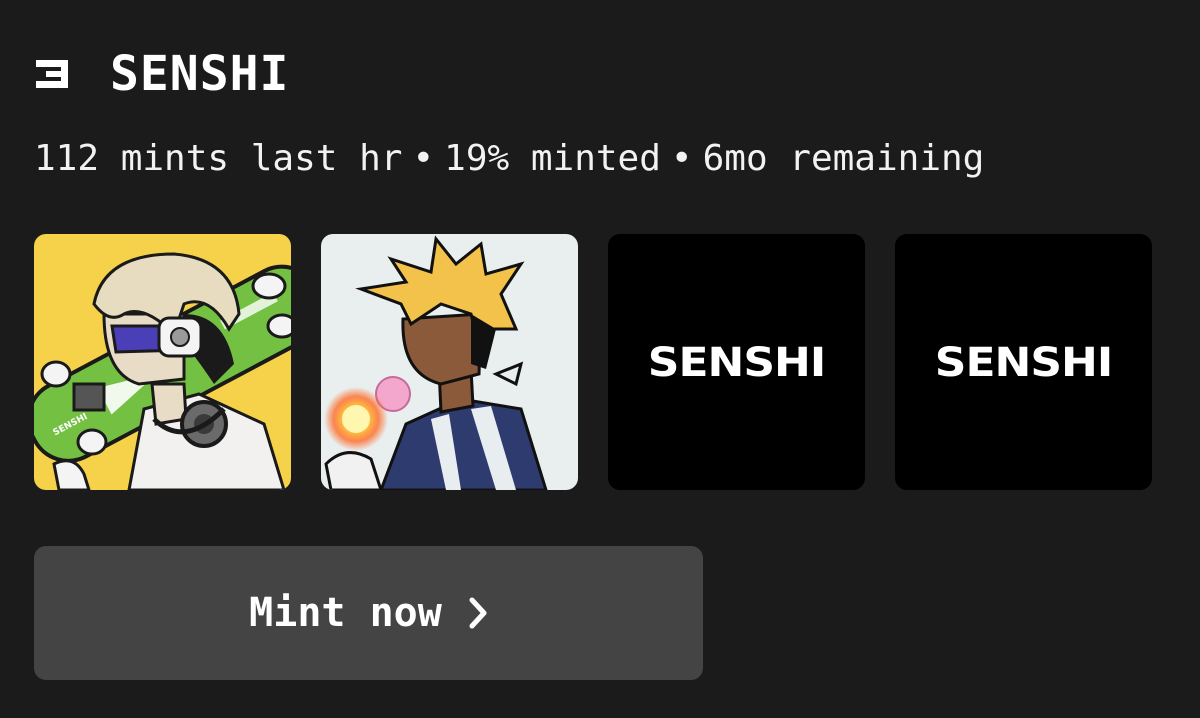  What do you see at coordinates (218, 158) in the screenshot?
I see `mints-last-hour: 112 mints last hr` at bounding box center [218, 158].